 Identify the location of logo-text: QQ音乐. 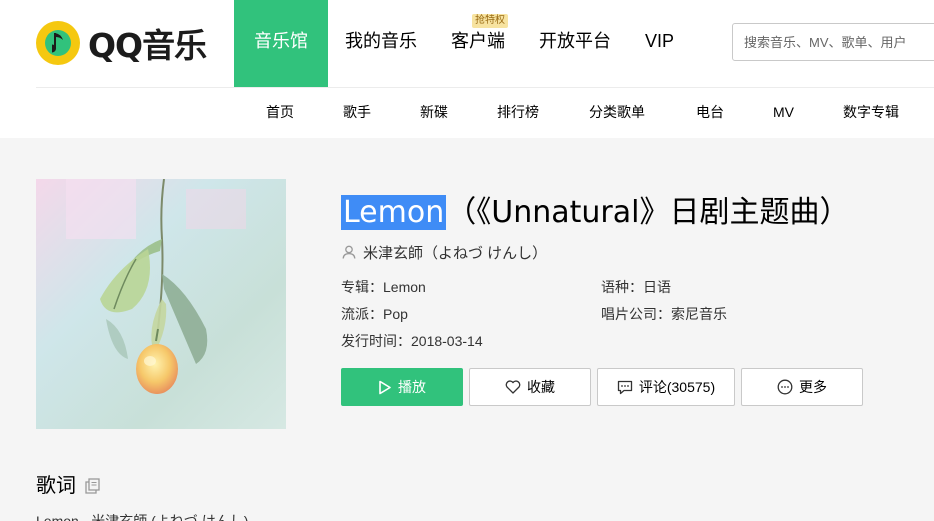
(147, 45).